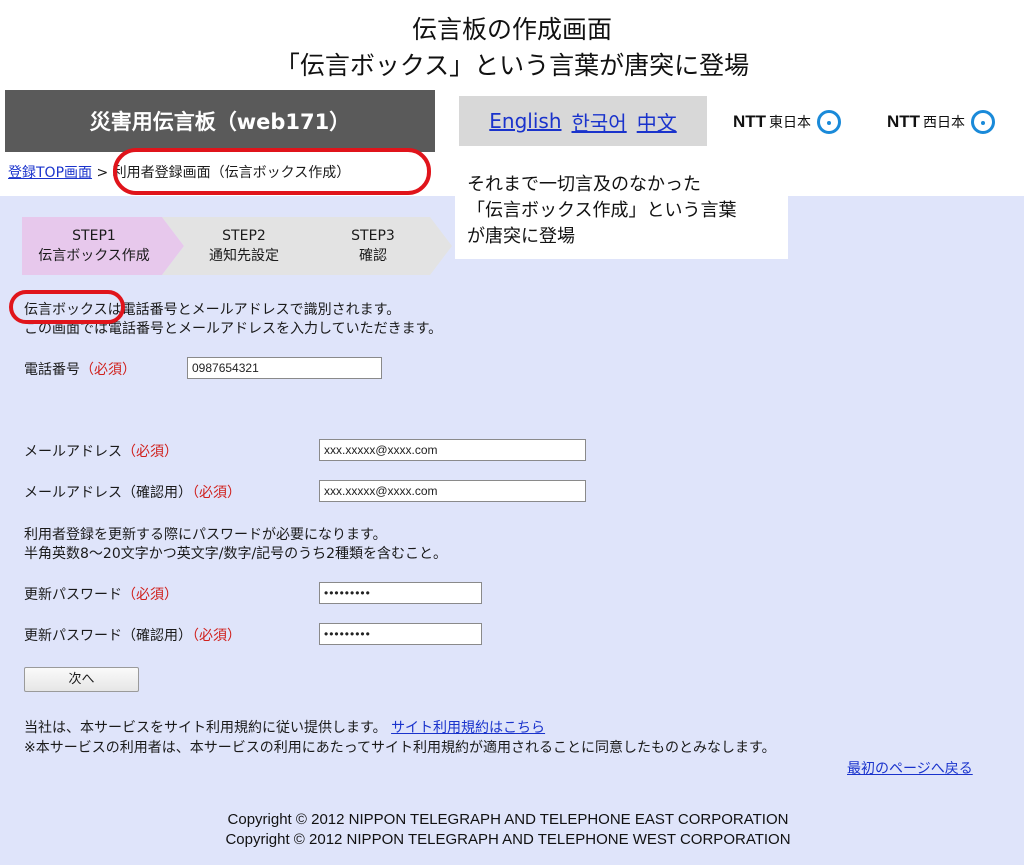 This screenshot has height=865, width=1024. I want to click on intro-line-1-rest: は電話番号とメールアドレスで識別されます。, so click(254, 310).